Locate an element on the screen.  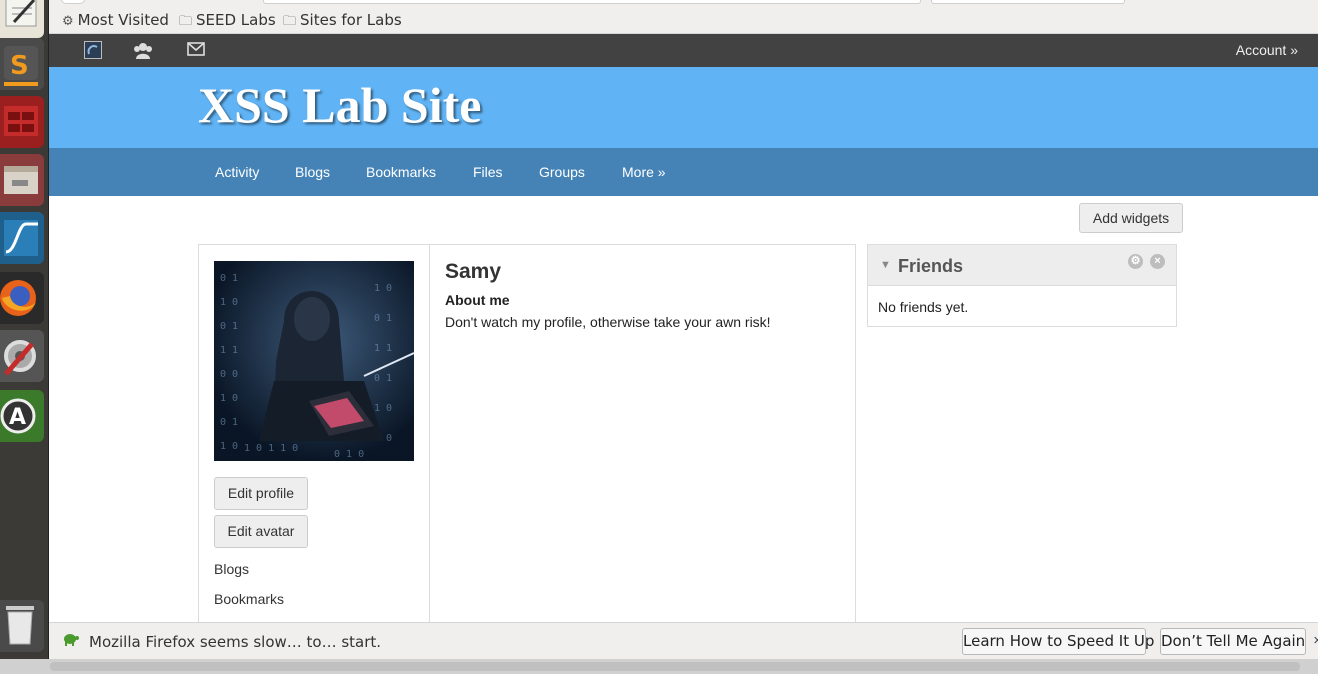
friends-widget: ▼ Friends ⚙ × No friends yet. is located at coordinates (1022, 285).